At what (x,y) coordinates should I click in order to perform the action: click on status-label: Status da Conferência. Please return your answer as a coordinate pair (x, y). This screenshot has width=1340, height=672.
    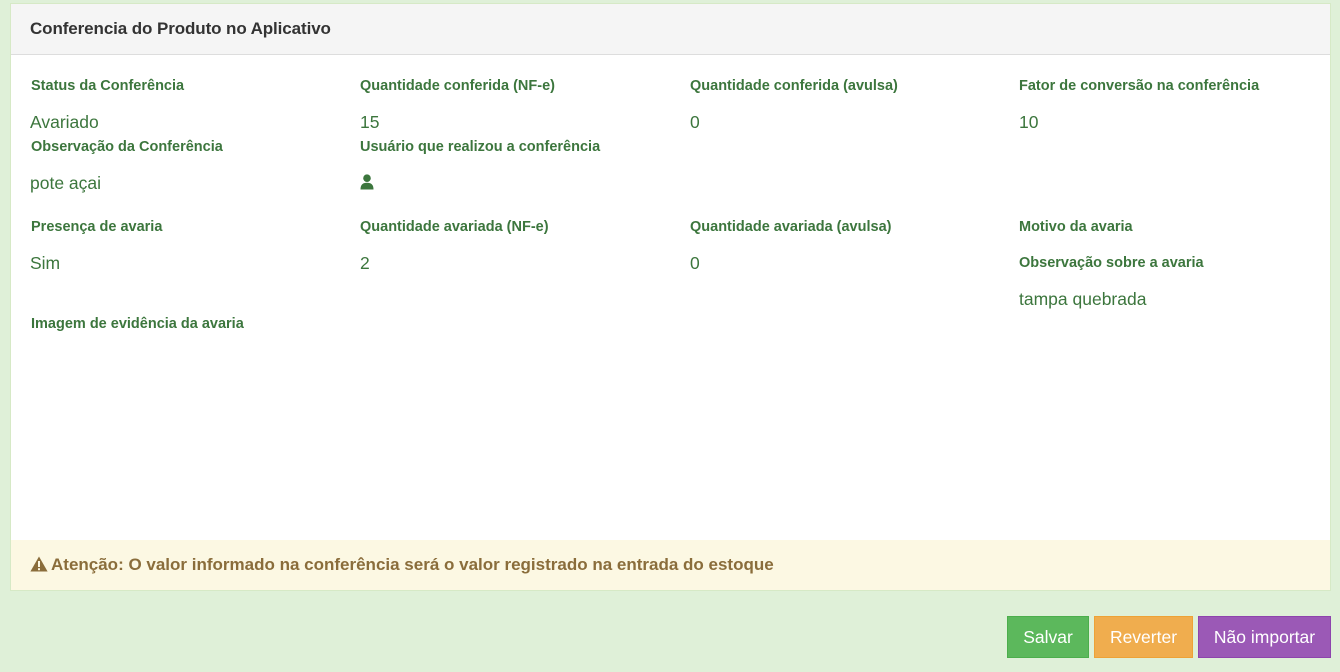
    Looking at the image, I should click on (108, 86).